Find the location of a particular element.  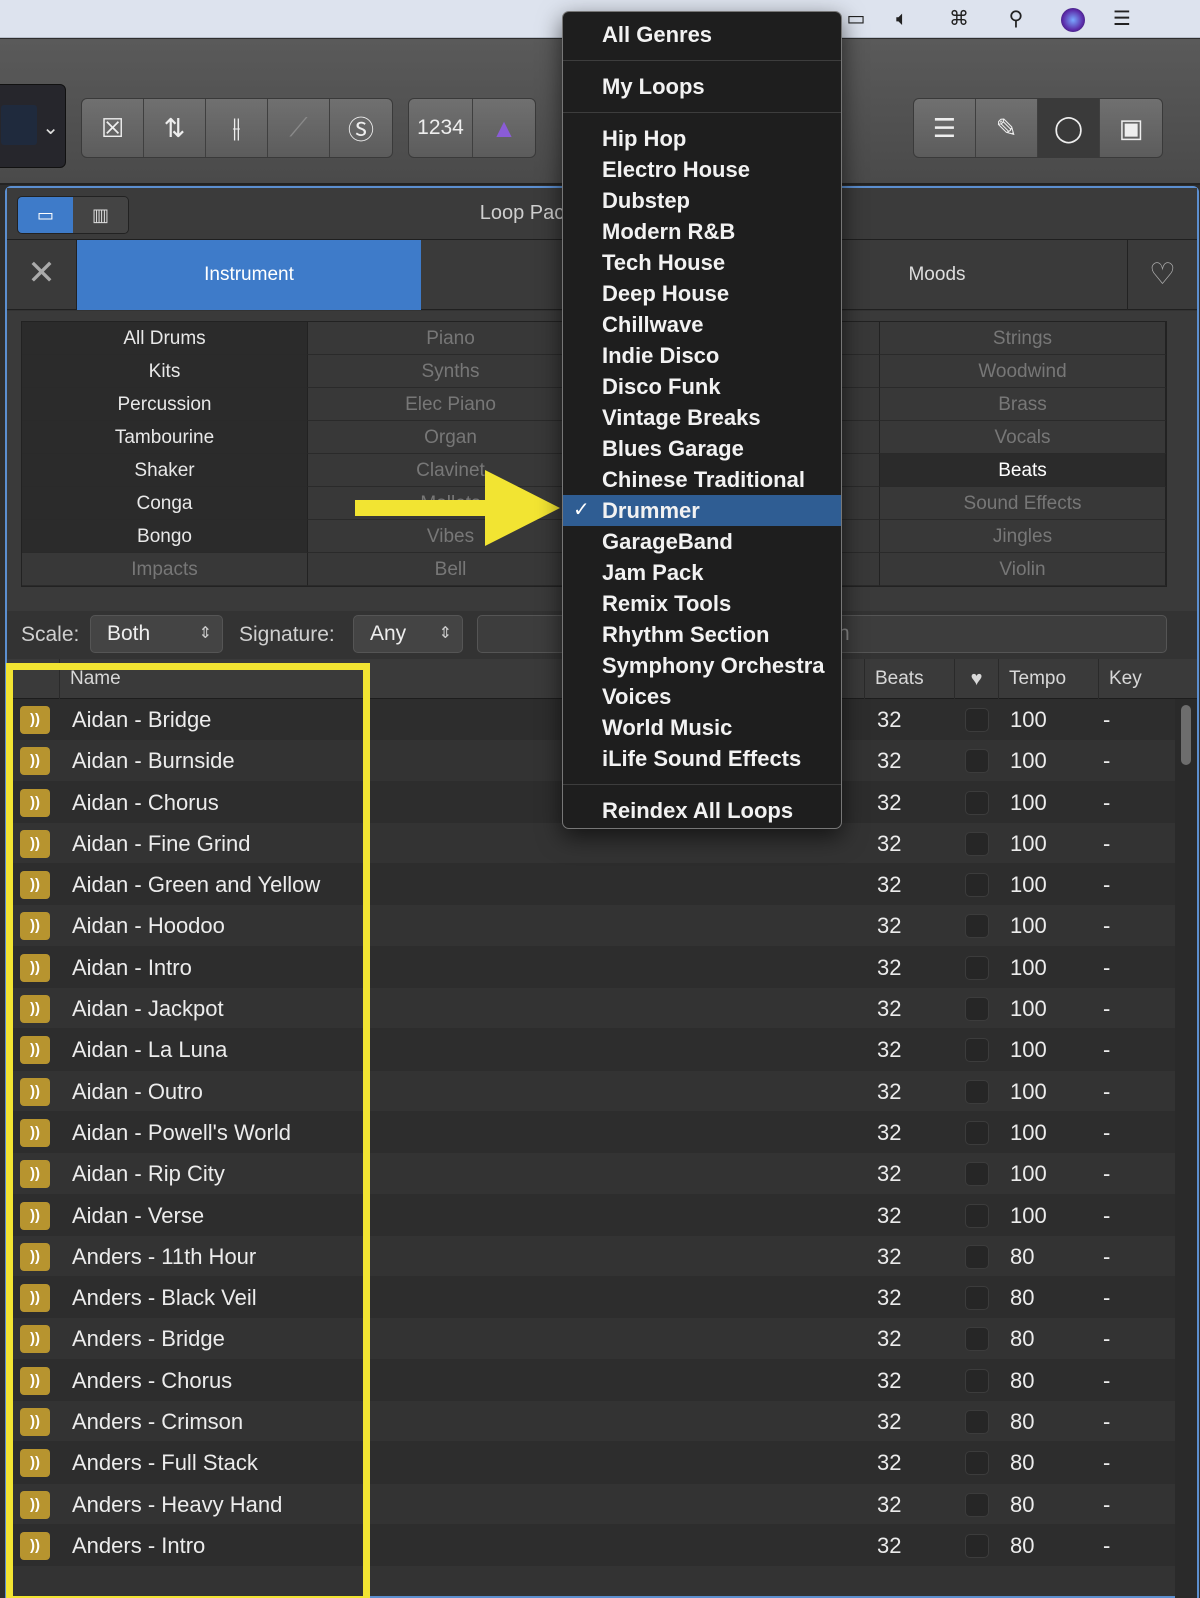

keyword-button: Bell is located at coordinates (451, 569).